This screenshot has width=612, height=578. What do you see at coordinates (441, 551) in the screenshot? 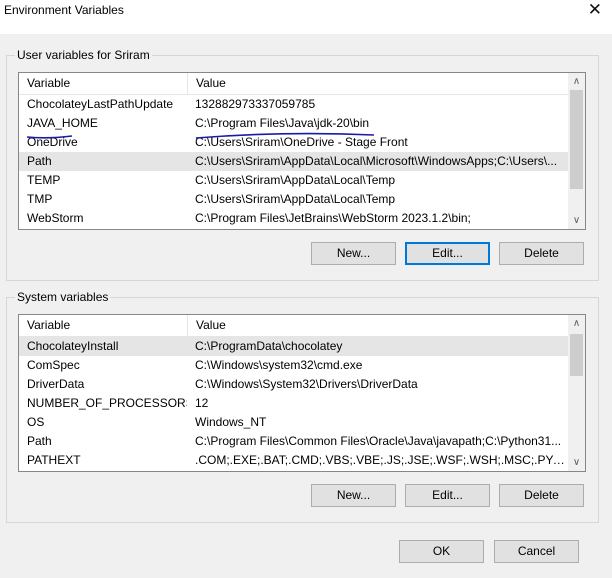
I see `ok-button: OK` at bounding box center [441, 551].